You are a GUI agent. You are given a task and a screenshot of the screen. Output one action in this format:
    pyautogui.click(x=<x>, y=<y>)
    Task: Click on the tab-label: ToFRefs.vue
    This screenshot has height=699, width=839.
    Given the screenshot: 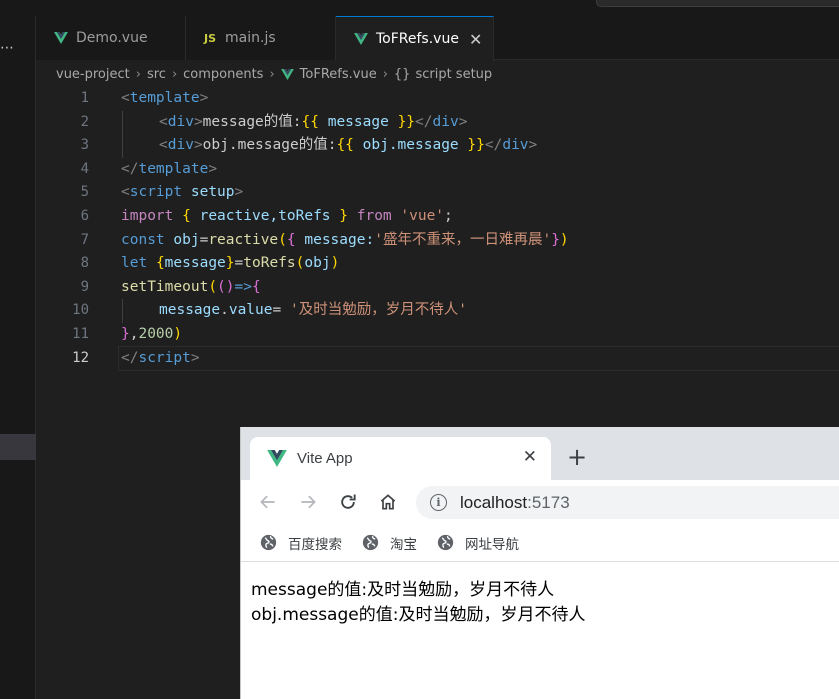 What is the action you would take?
    pyautogui.click(x=417, y=39)
    